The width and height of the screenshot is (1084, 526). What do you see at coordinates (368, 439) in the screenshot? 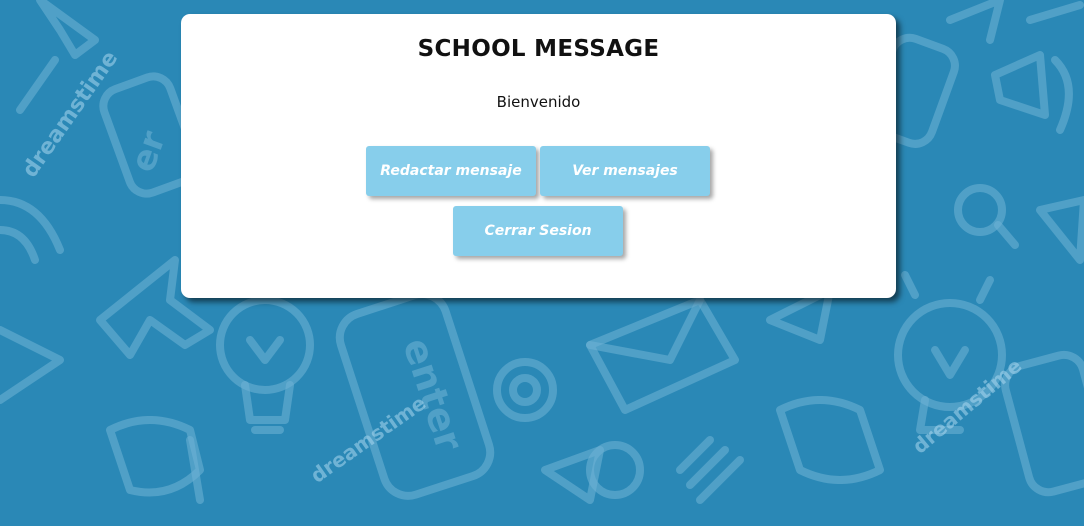
I see `watermark-text: dreamstime` at bounding box center [368, 439].